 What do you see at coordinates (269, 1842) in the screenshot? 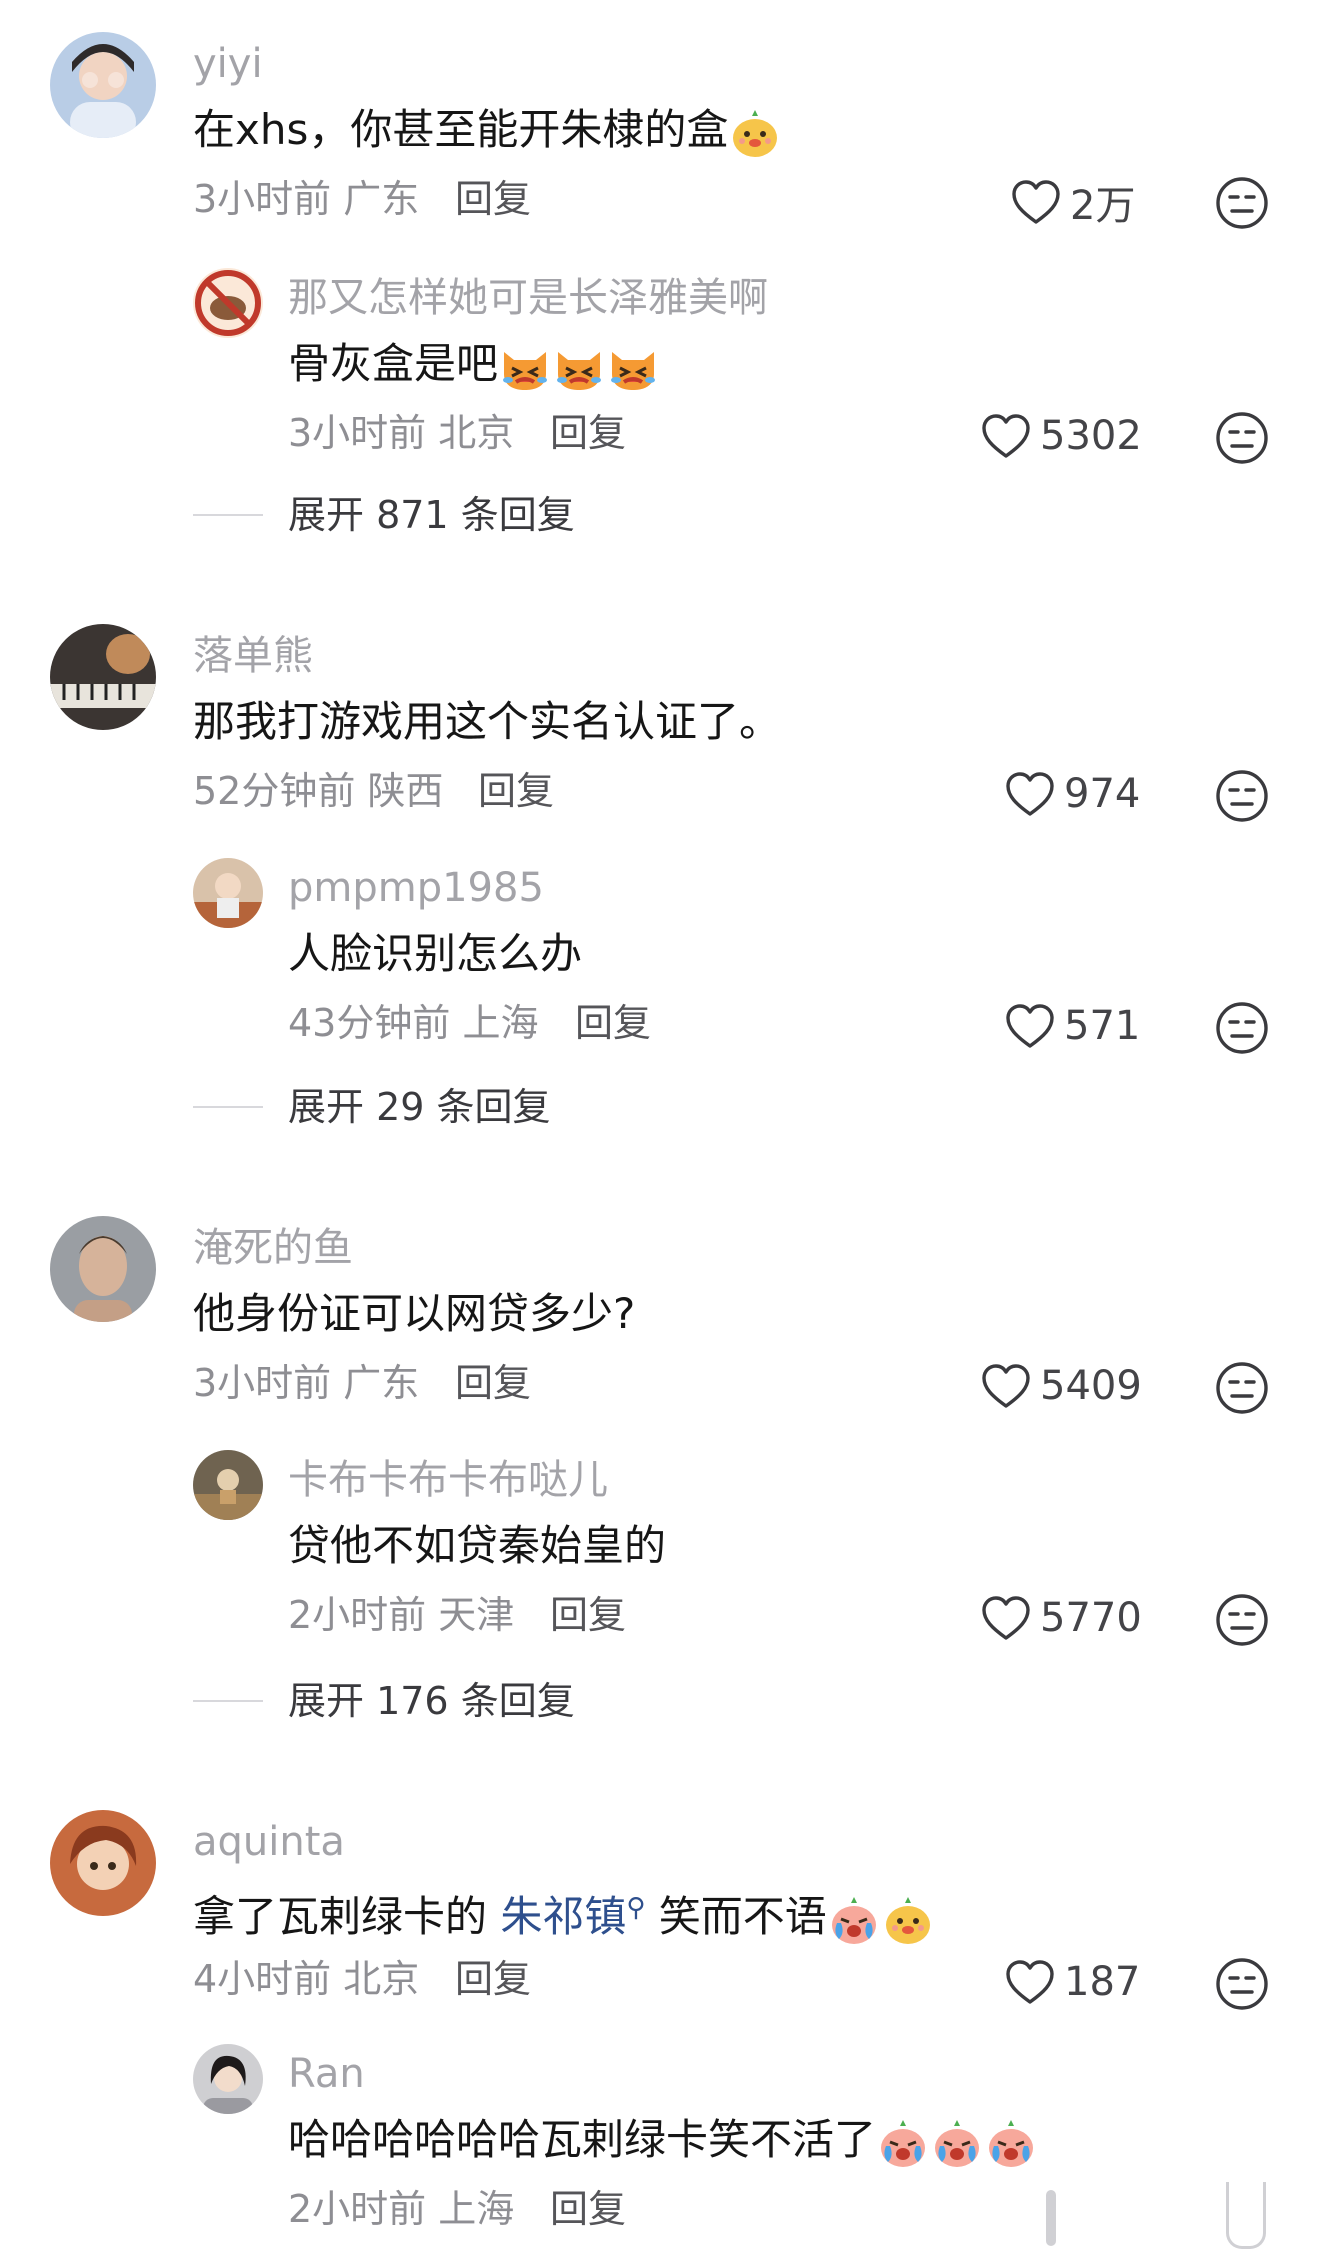
I see `comment-username: aquinta` at bounding box center [269, 1842].